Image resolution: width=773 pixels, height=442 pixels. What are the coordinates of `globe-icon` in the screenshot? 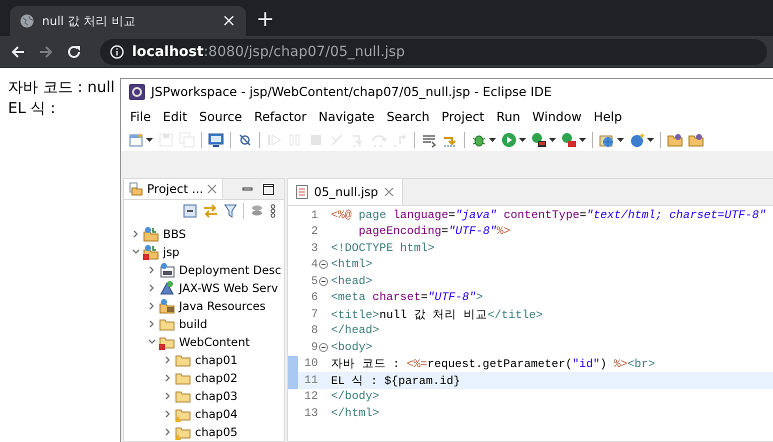 It's located at (27, 21).